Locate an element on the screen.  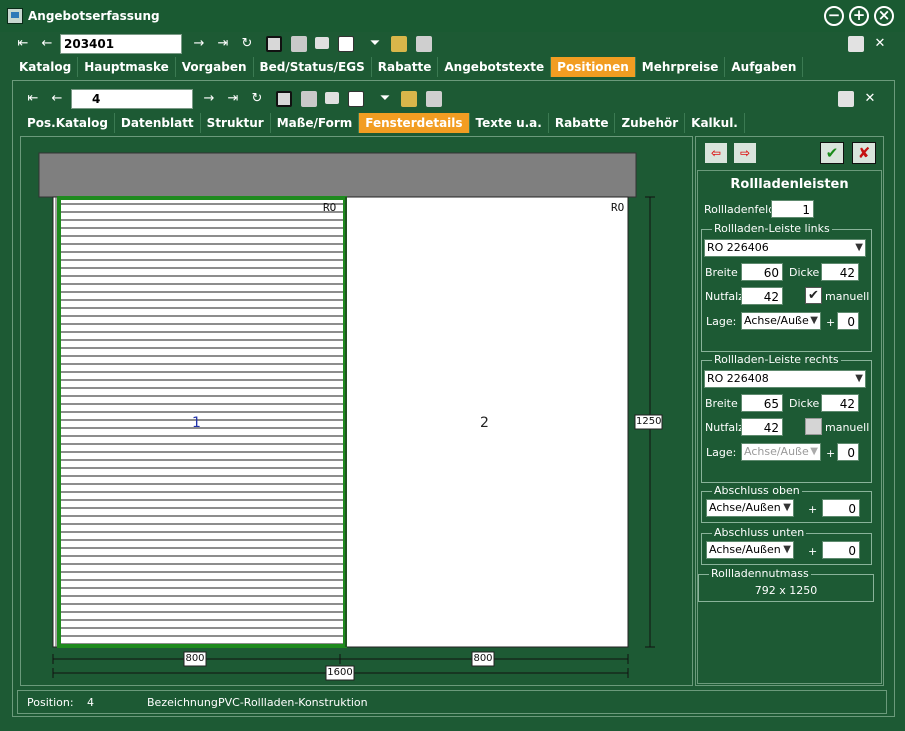
height-dimension-label: 1250 is located at coordinates (649, 421).